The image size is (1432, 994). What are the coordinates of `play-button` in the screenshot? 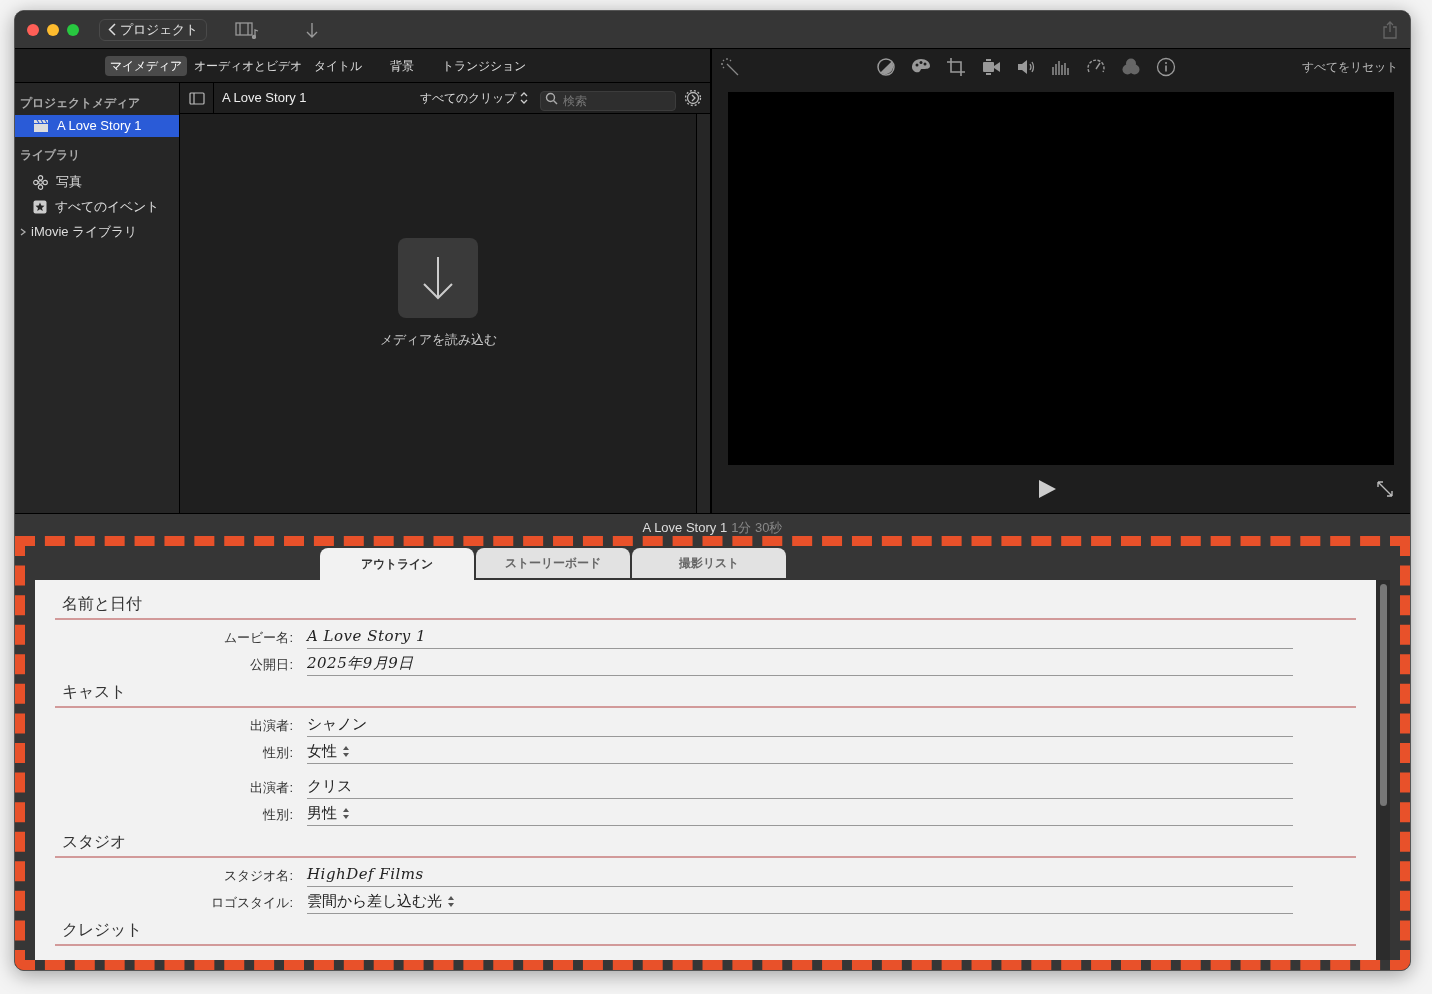 It's located at (1047, 489).